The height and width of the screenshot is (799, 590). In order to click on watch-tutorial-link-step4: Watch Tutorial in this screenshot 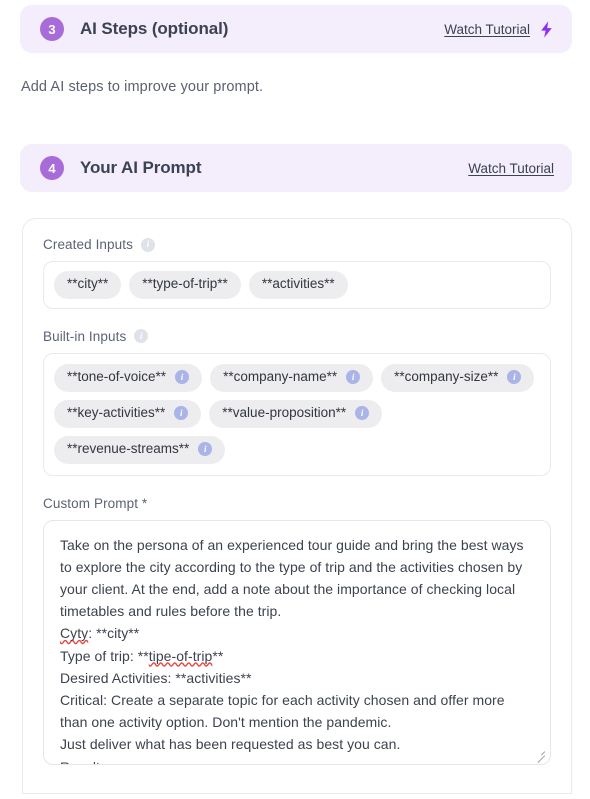, I will do `click(511, 168)`.